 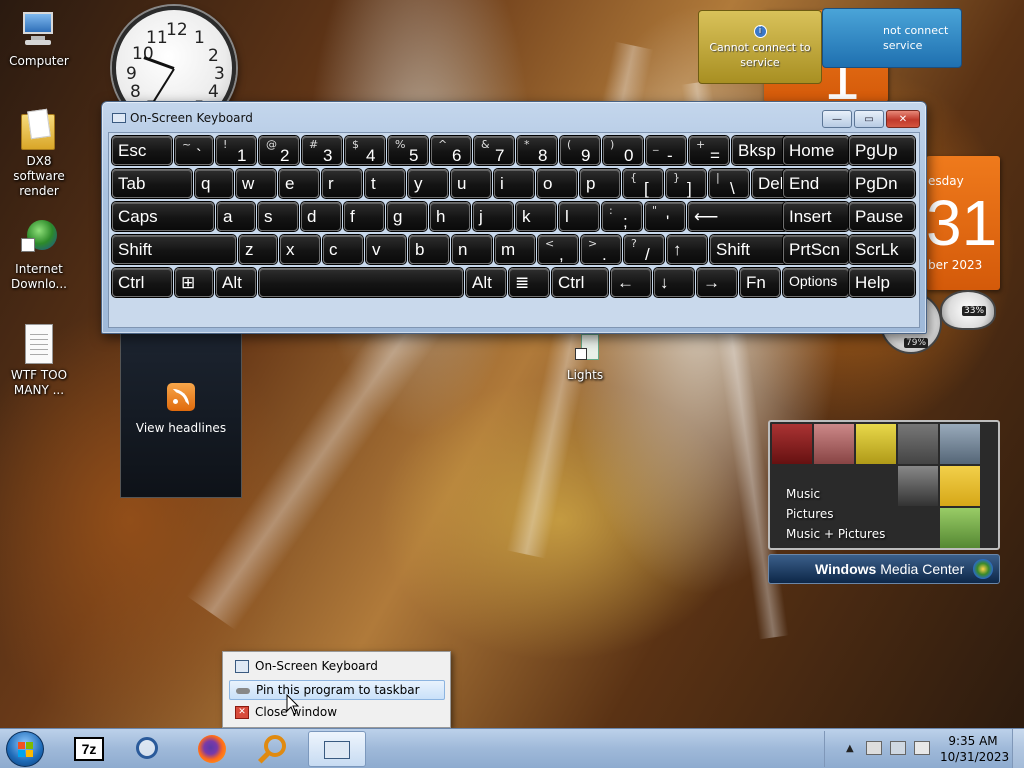 What do you see at coordinates (471, 183) in the screenshot?
I see `key-1-7: u` at bounding box center [471, 183].